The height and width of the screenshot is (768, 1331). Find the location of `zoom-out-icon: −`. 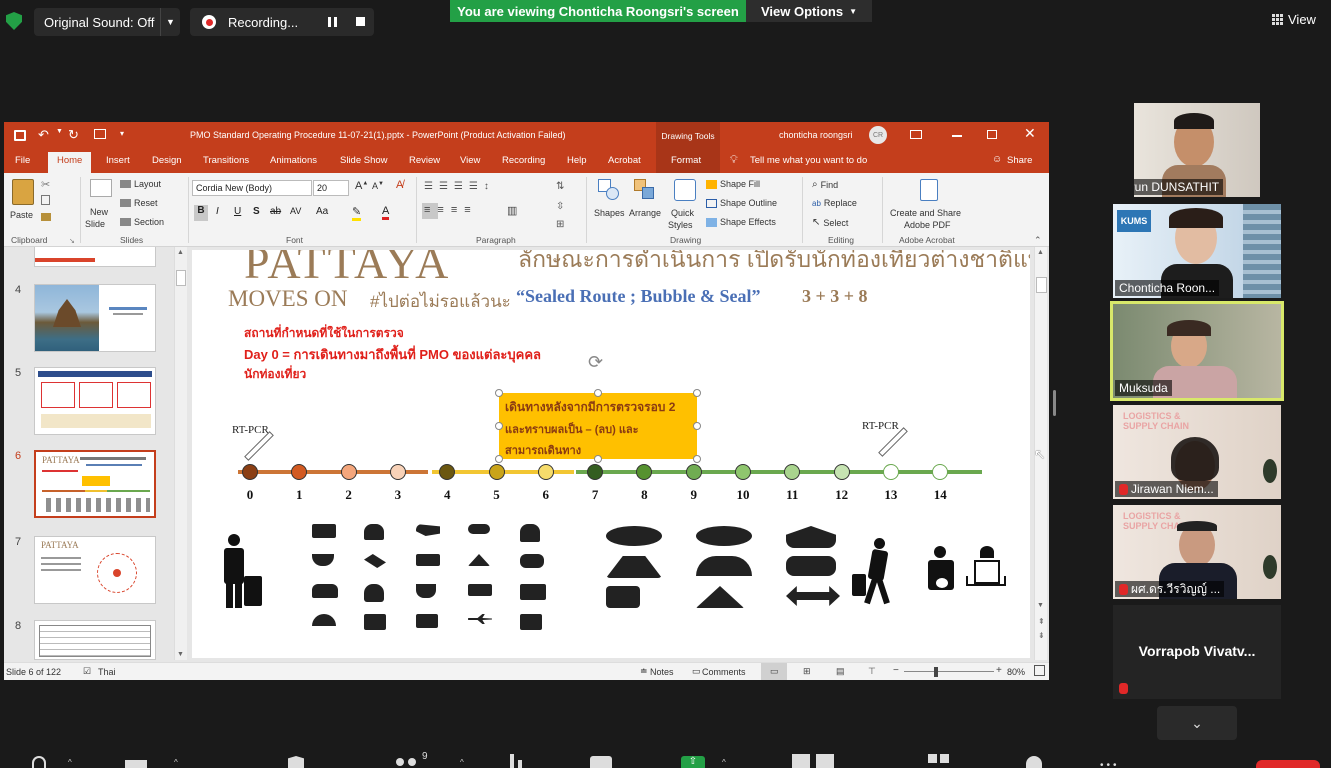

zoom-out-icon: − is located at coordinates (896, 670).